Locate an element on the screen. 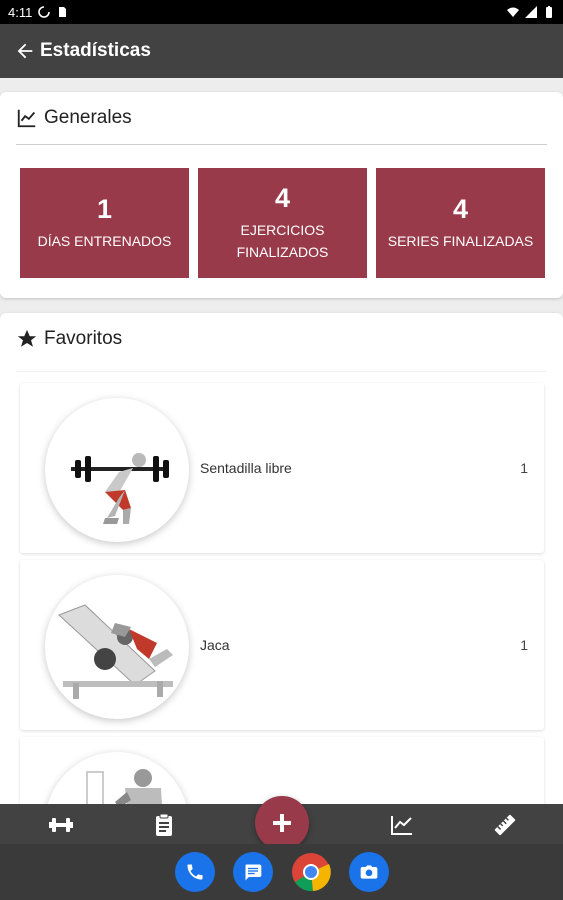  plus-icon is located at coordinates (282, 823).